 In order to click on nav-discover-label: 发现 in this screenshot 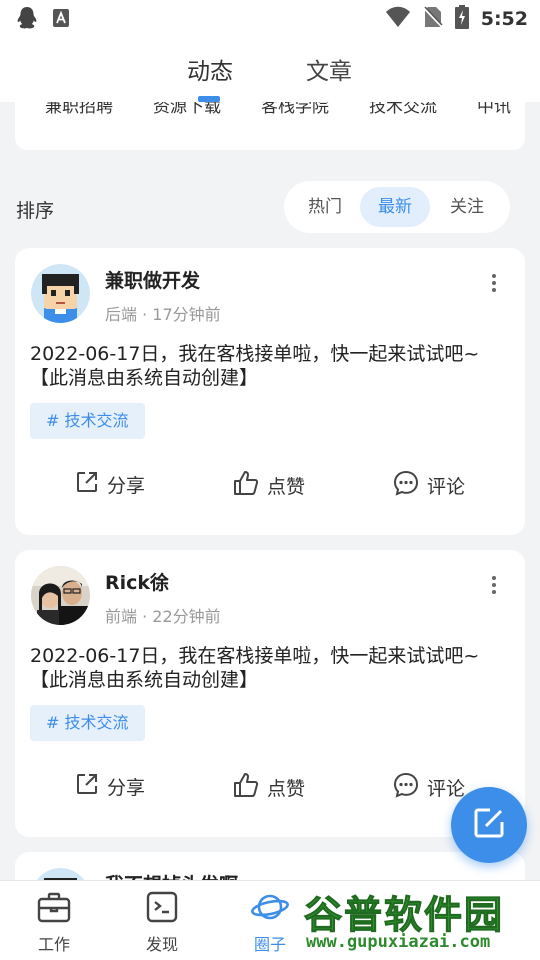, I will do `click(161, 944)`.